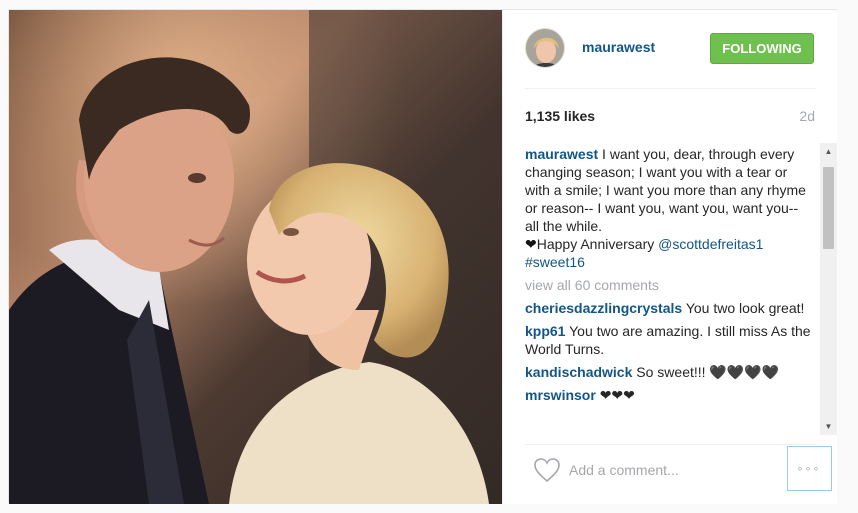  Describe the element at coordinates (670, 285) in the screenshot. I see `view-all-comments-link: view all 60 comments` at that location.